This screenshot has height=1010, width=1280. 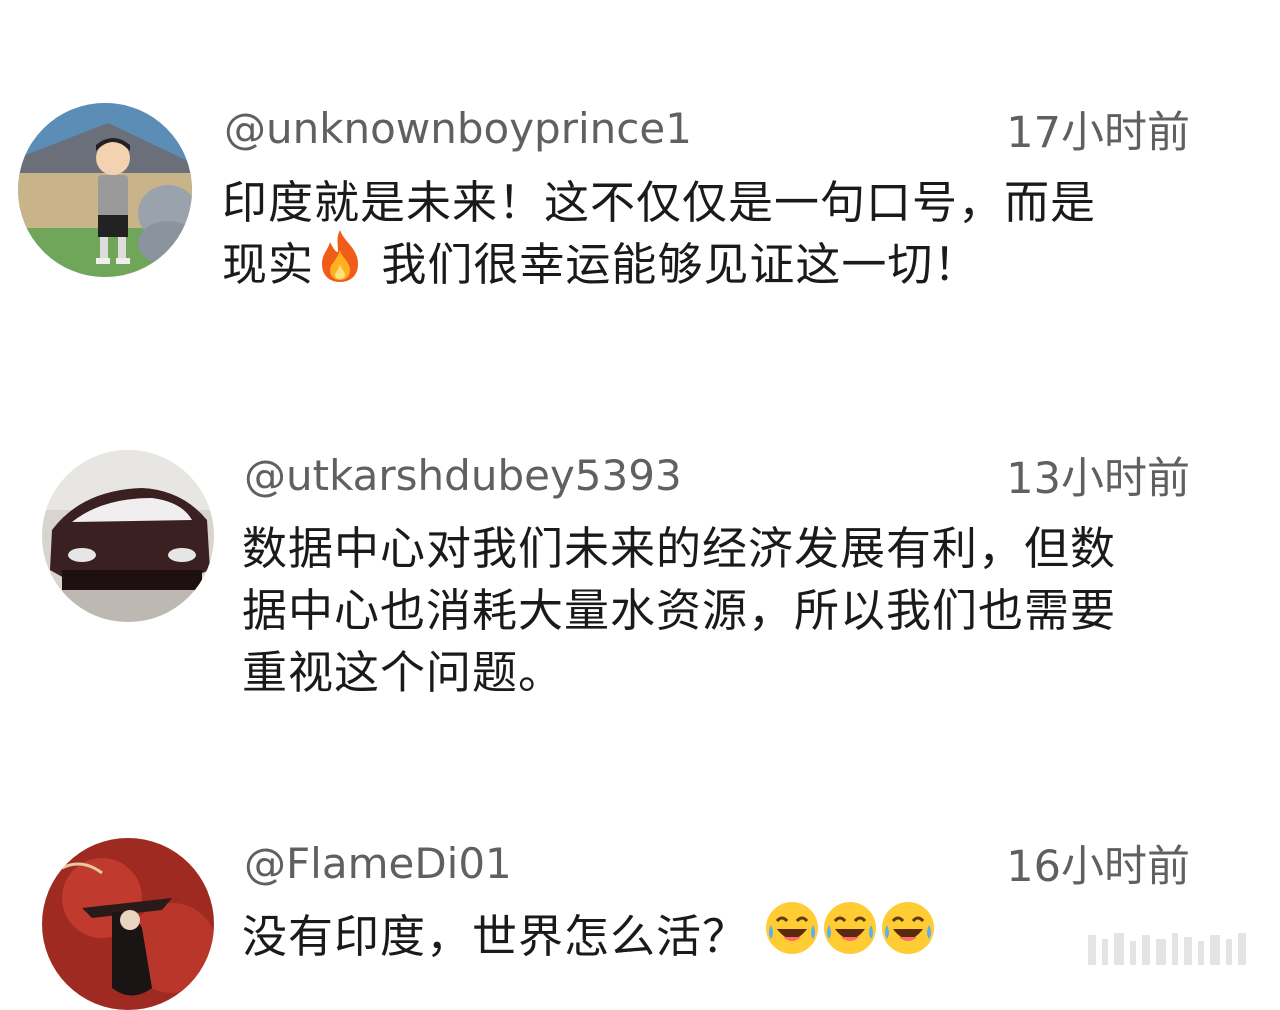 What do you see at coordinates (268, 264) in the screenshot?
I see `comment-text-segment: 现实` at bounding box center [268, 264].